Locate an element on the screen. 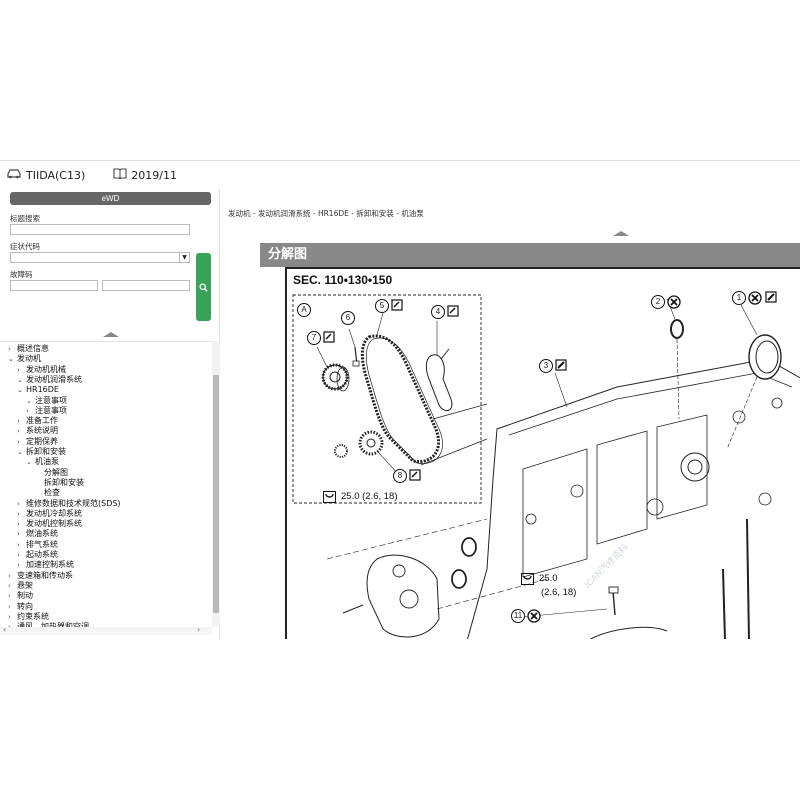  tree-item: › 制动 is located at coordinates (20, 596).